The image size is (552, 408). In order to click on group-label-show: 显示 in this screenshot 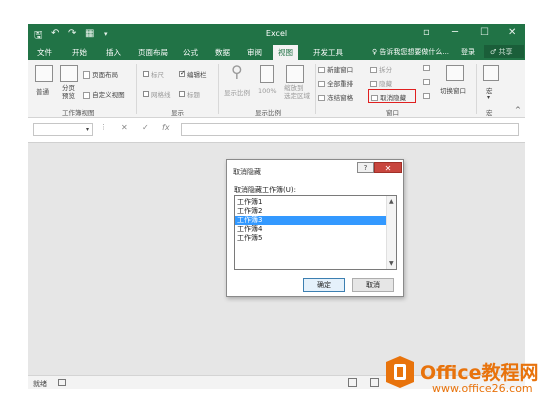, I will do `click(177, 113)`.